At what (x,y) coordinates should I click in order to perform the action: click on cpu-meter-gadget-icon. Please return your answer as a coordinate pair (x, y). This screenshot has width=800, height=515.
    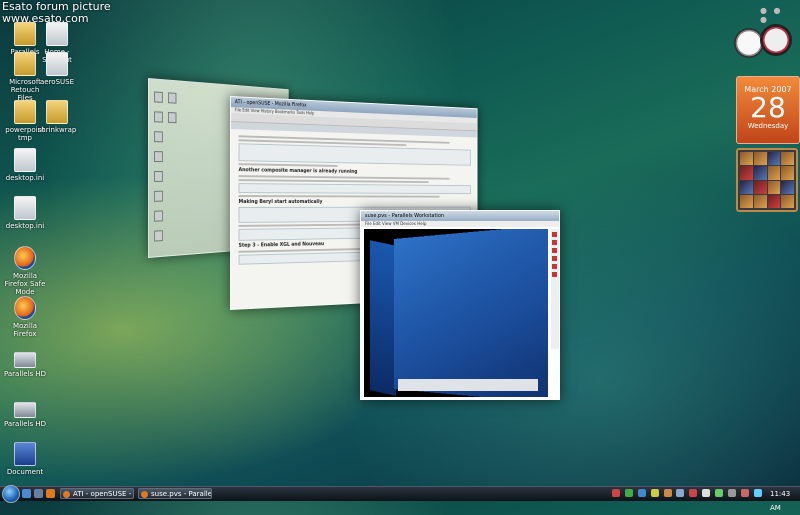
    Looking at the image, I should click on (776, 40).